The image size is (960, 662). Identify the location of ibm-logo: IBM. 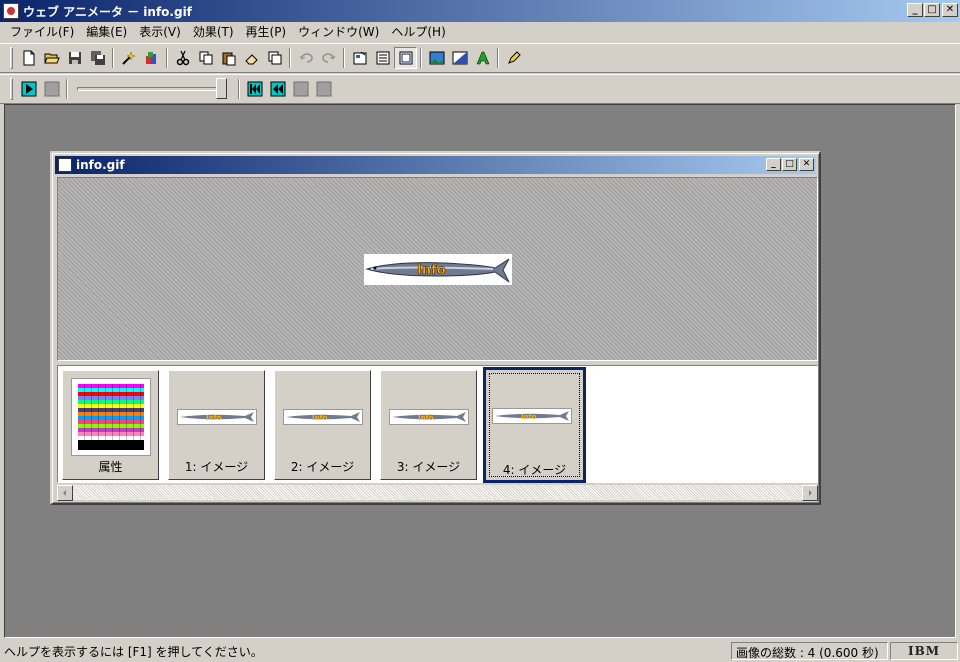
(924, 651).